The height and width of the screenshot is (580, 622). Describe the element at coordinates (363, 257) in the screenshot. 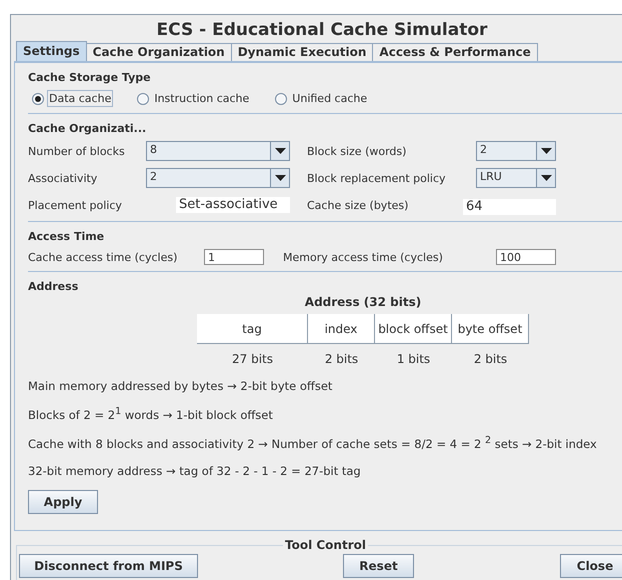

I see `field-label: Memory access time (cycles)` at that location.